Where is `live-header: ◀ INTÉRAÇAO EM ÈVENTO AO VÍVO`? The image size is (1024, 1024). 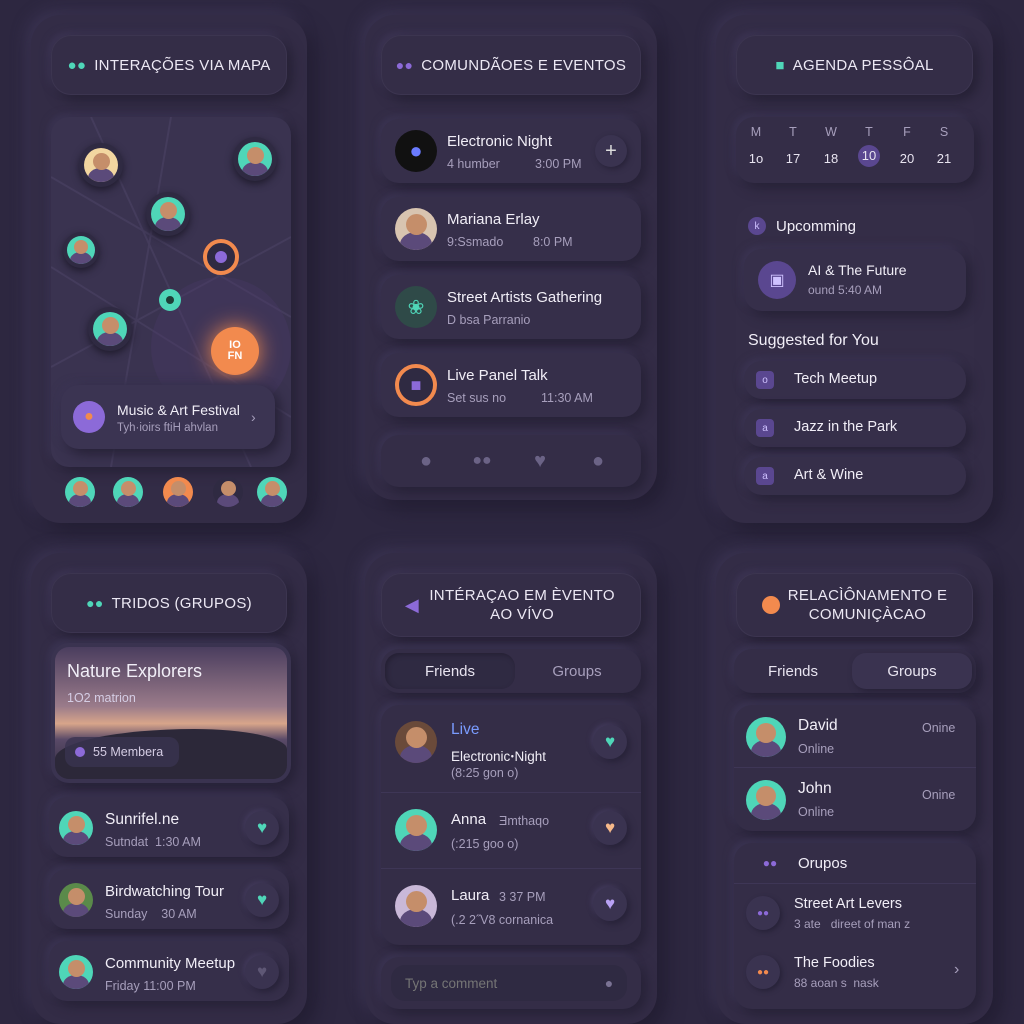
live-header: ◀ INTÉRAÇAO EM ÈVENTO AO VÍVO is located at coordinates (511, 605).